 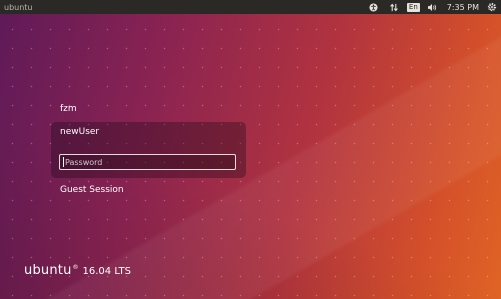 What do you see at coordinates (92, 190) in the screenshot?
I see `guest-session-item: Guest Session` at bounding box center [92, 190].